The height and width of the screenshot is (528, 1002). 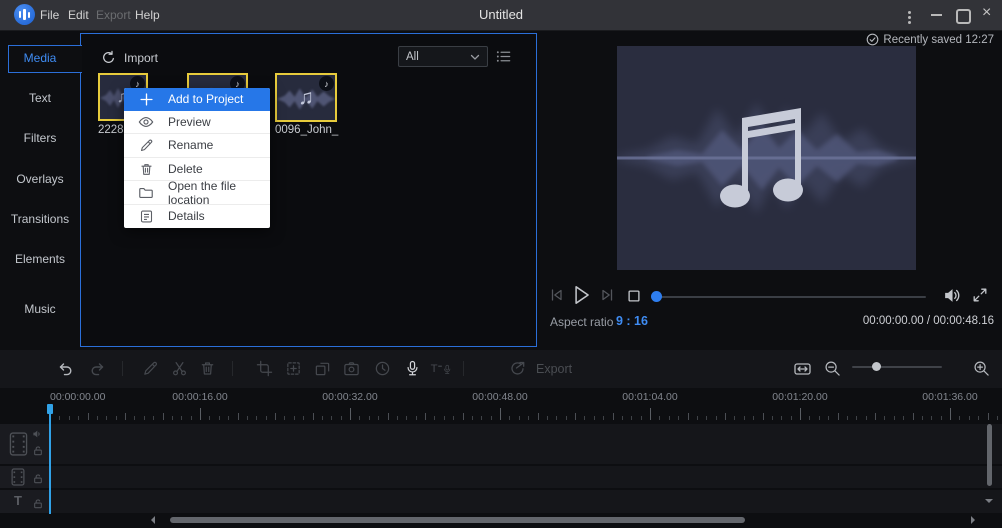 What do you see at coordinates (981, 368) in the screenshot?
I see `zoom-in-button` at bounding box center [981, 368].